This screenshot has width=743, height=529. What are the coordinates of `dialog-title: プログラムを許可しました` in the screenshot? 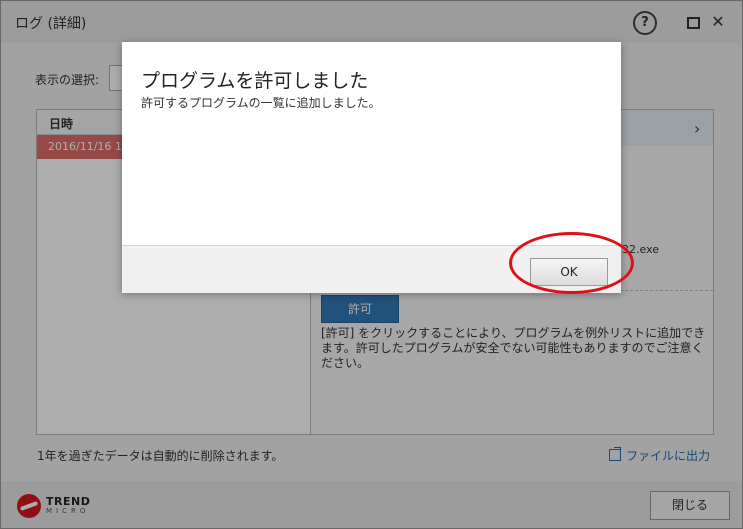 It's located at (255, 81).